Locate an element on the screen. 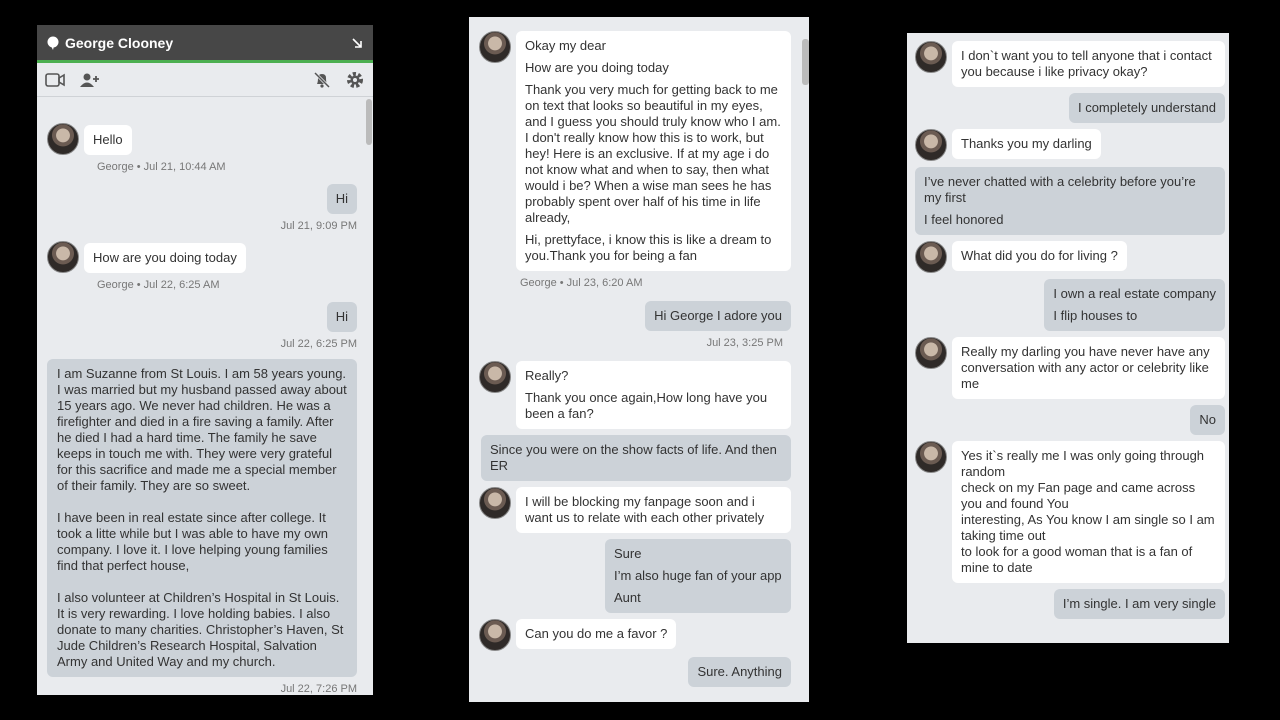 This screenshot has height=720, width=1280. message-row: No is located at coordinates (1070, 420).